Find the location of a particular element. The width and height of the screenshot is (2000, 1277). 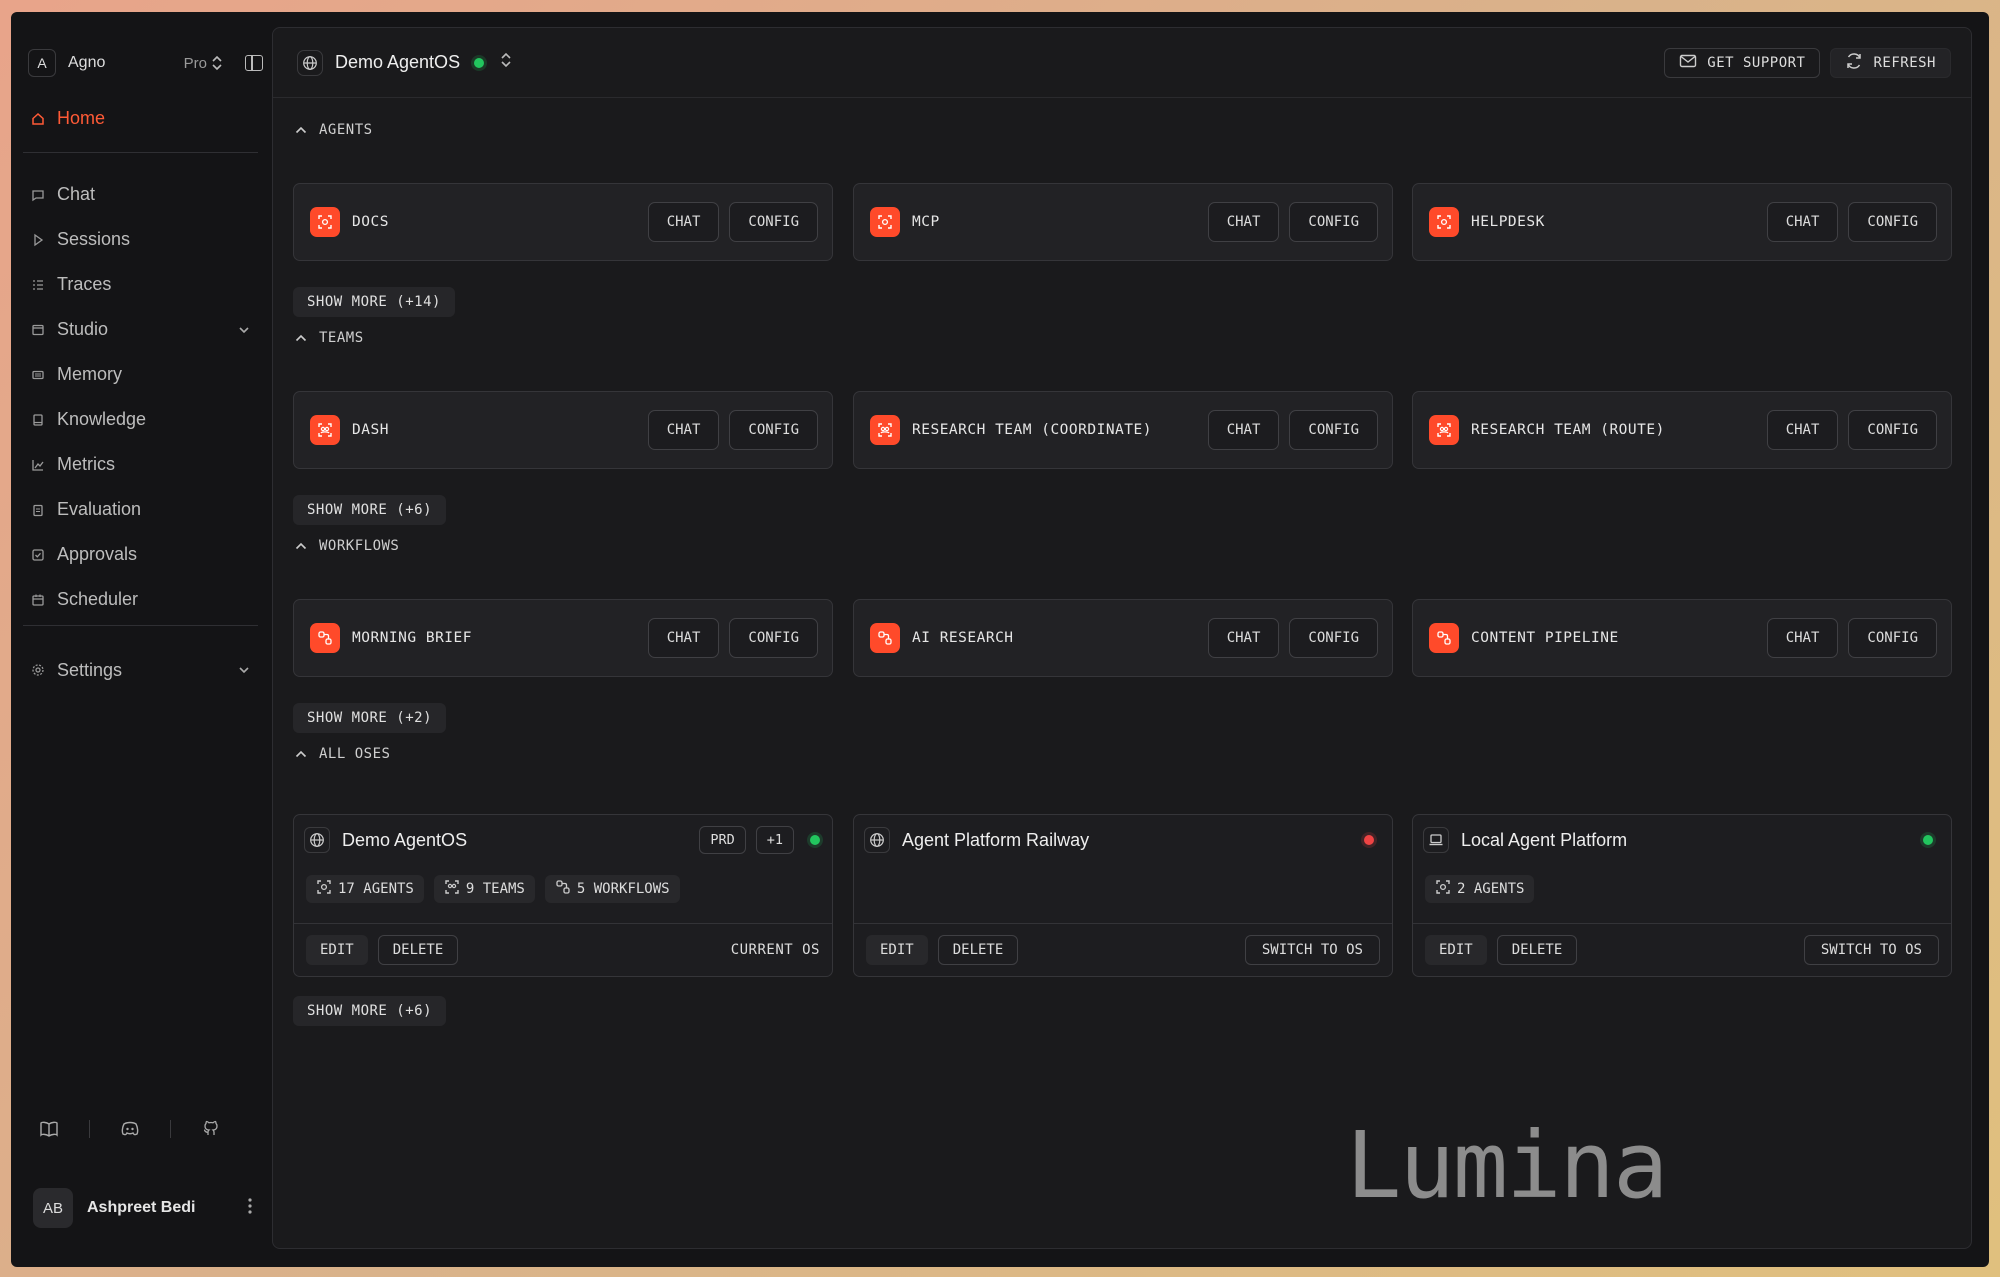

more-tags-badge: +1 is located at coordinates (774, 840).